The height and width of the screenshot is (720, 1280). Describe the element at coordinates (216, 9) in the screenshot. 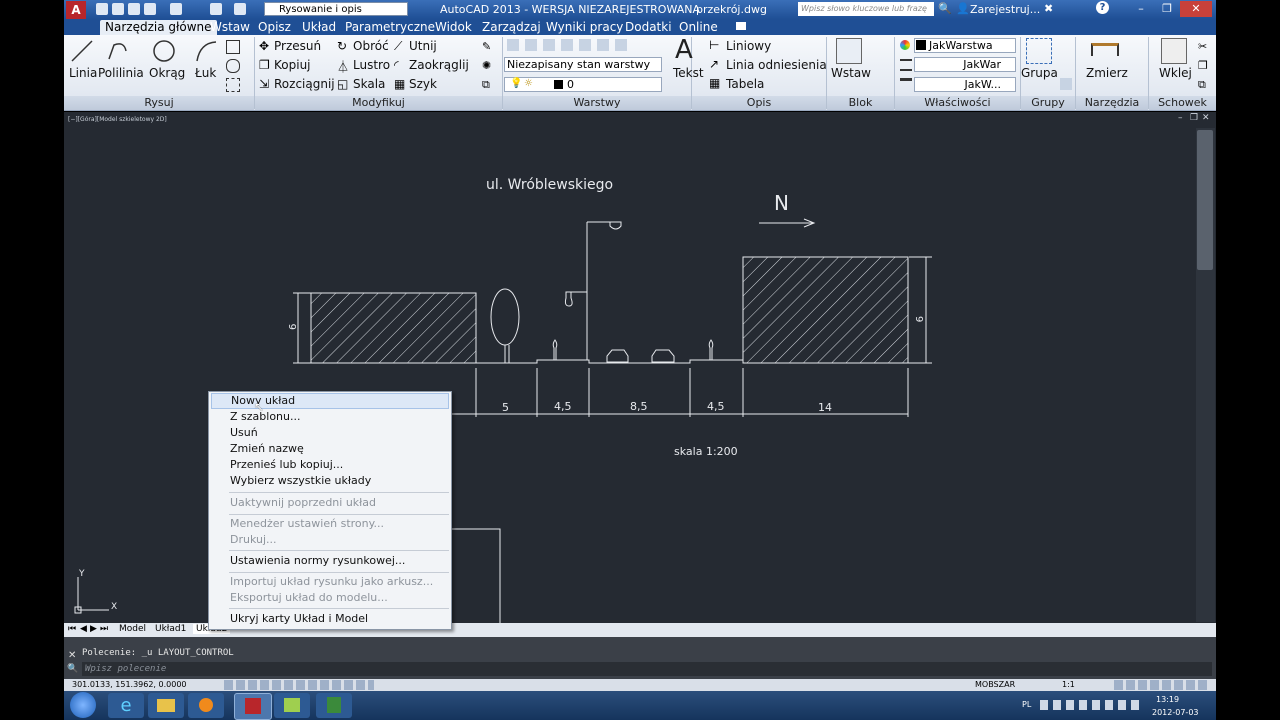

I see `undo-icon` at that location.